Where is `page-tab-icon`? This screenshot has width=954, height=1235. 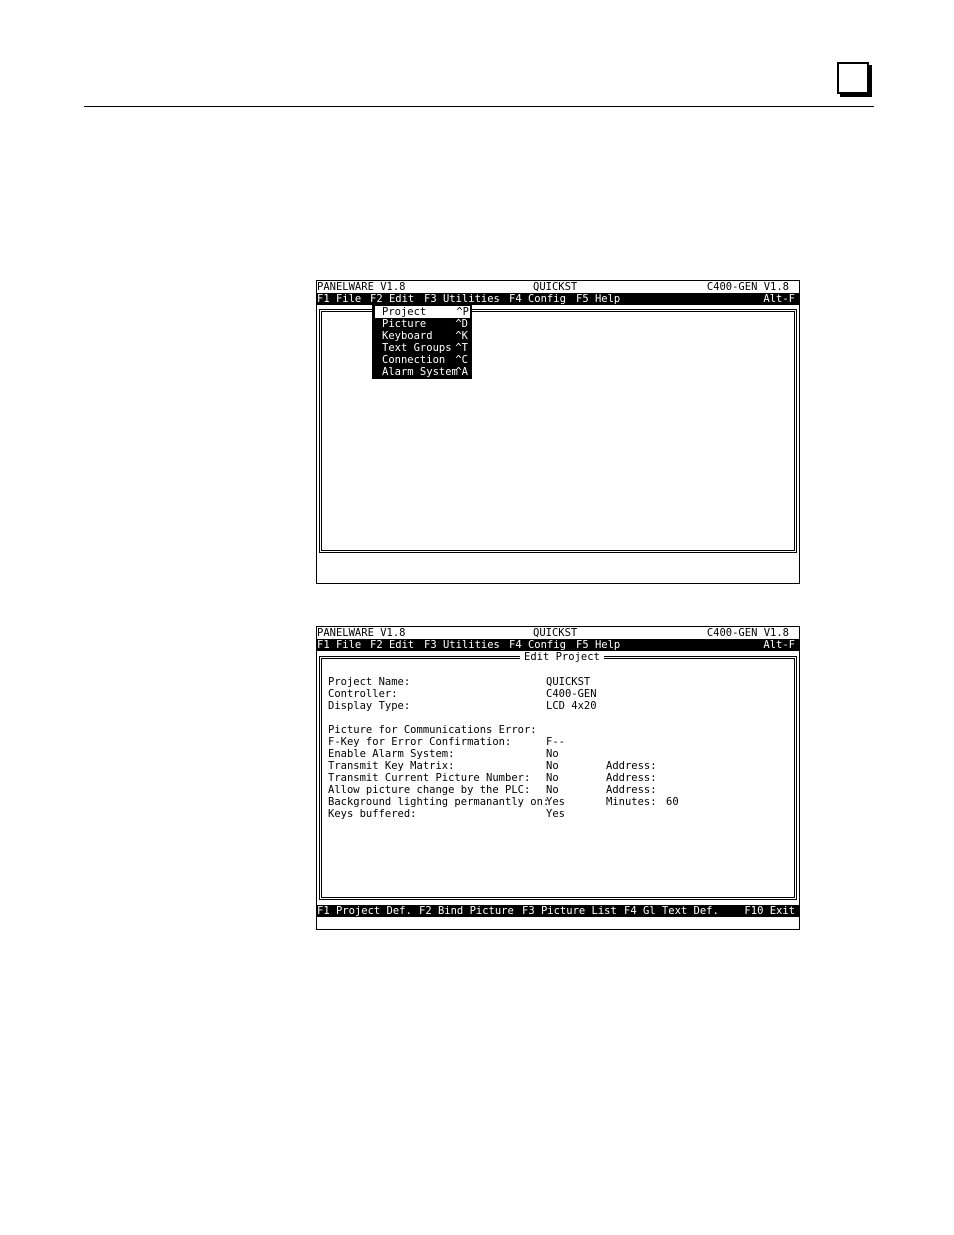 page-tab-icon is located at coordinates (853, 78).